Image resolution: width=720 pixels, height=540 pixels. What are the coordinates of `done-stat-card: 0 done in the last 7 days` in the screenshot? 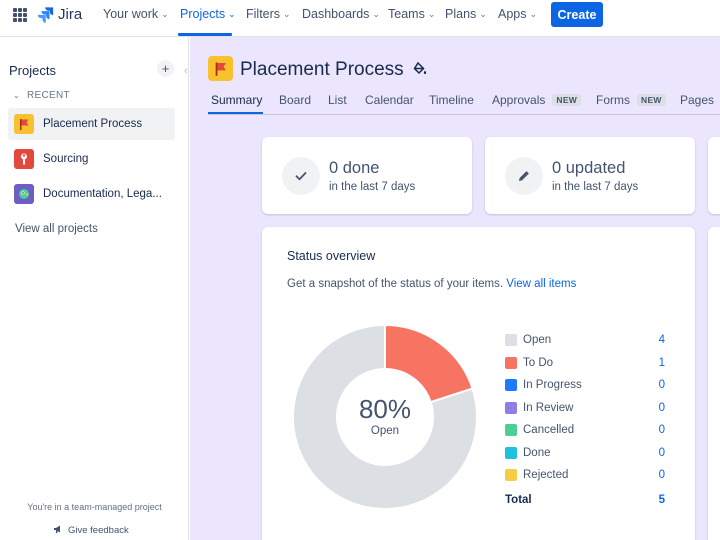 It's located at (367, 175).